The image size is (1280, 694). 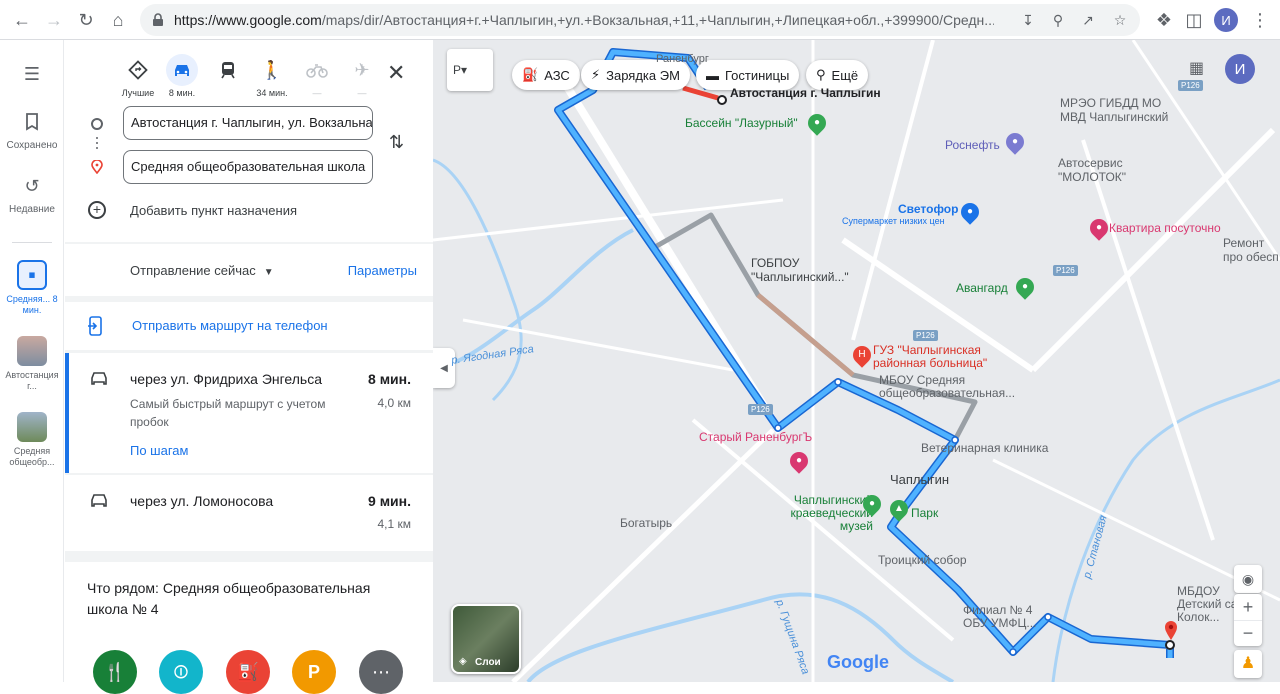 What do you see at coordinates (396, 142) in the screenshot?
I see `swap-icon: ⇅` at bounding box center [396, 142].